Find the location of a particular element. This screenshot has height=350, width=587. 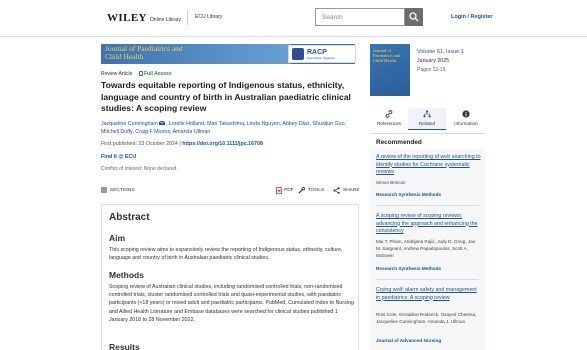

search-icon is located at coordinates (414, 17).